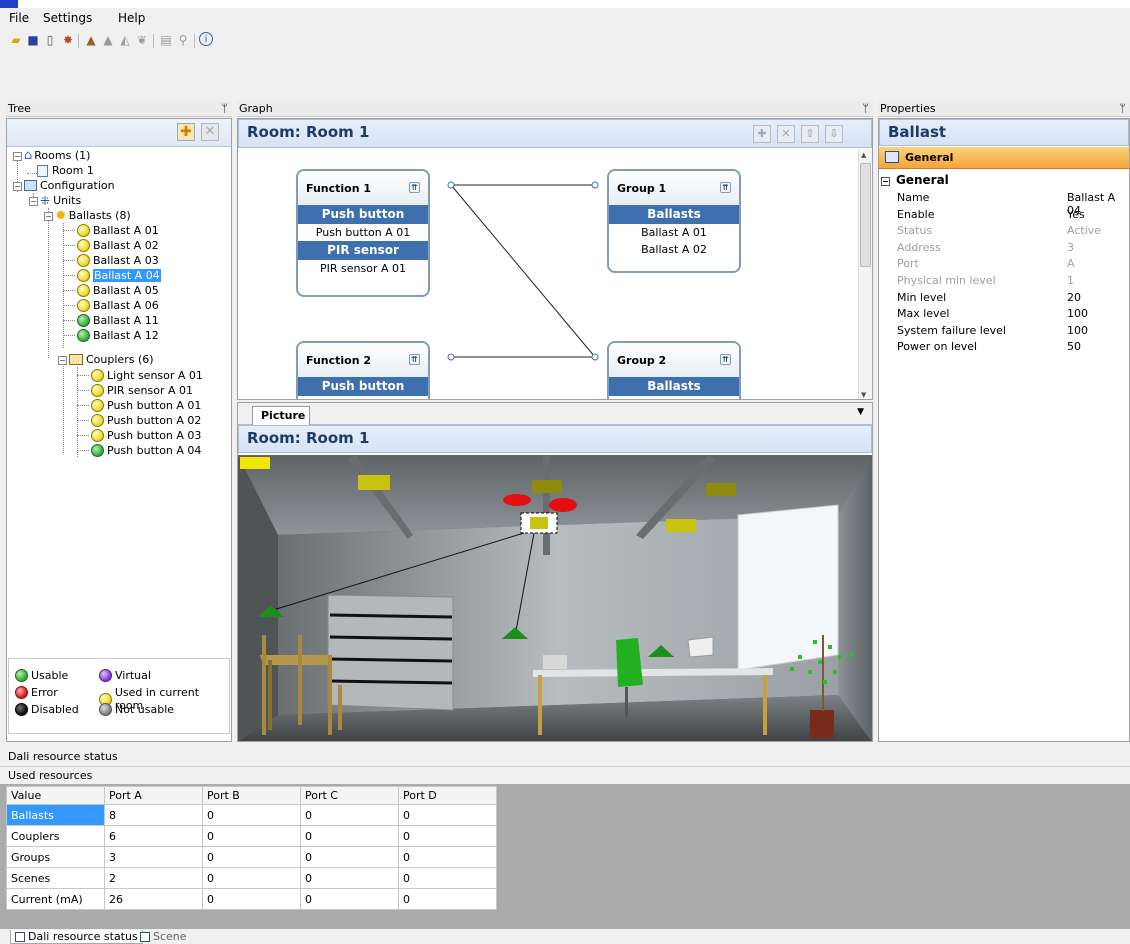  Describe the element at coordinates (915, 180) in the screenshot. I see `section-general: − General` at that location.